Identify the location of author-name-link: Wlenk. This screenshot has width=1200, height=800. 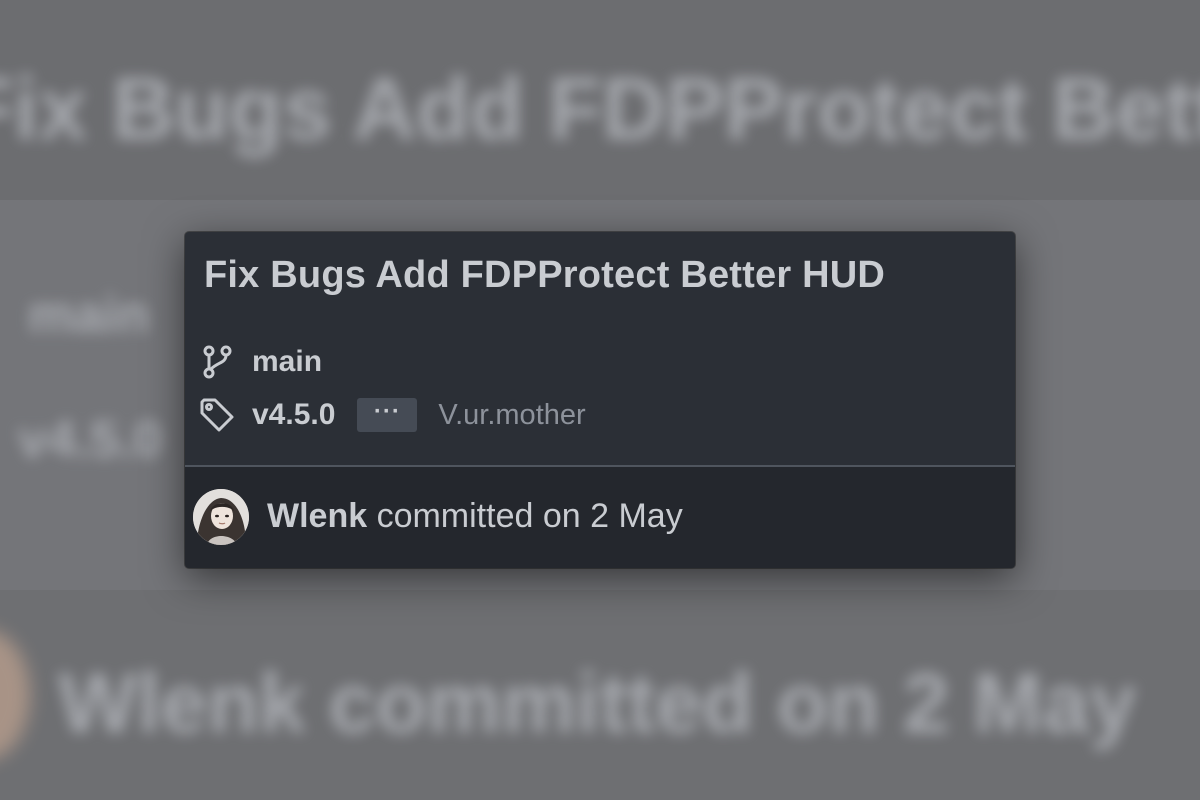
(317, 516).